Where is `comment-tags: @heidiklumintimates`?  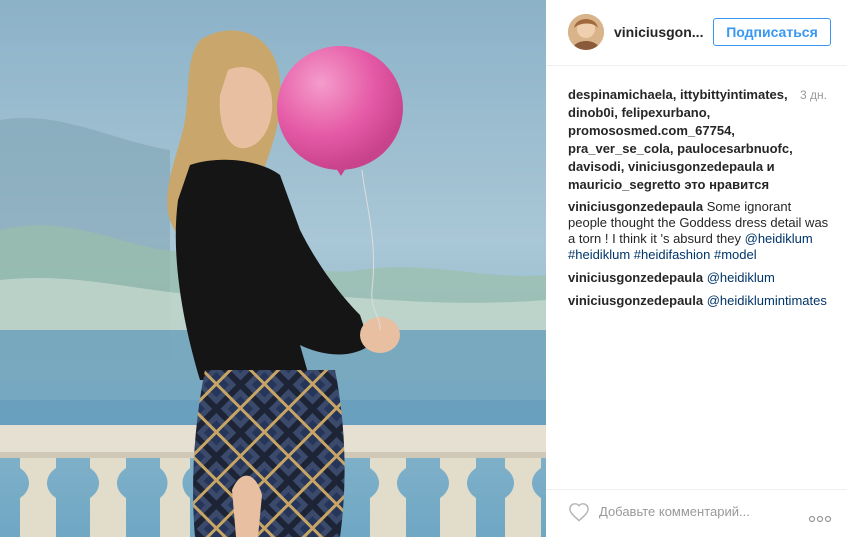 comment-tags: @heidiklumintimates is located at coordinates (767, 300).